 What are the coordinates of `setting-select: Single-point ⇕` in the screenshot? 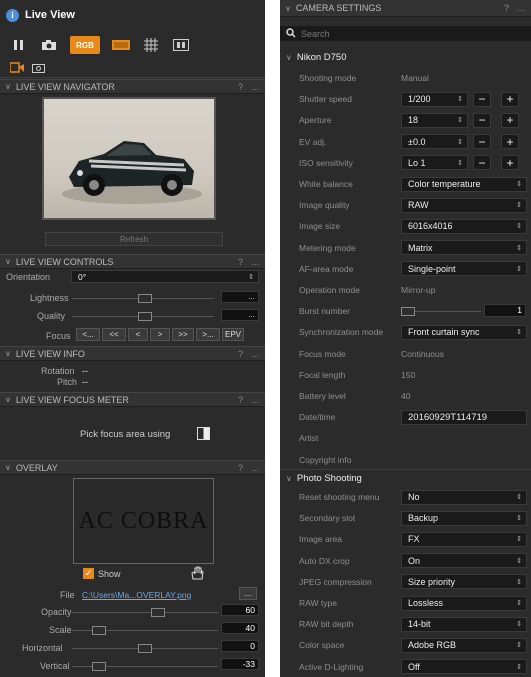 It's located at (464, 269).